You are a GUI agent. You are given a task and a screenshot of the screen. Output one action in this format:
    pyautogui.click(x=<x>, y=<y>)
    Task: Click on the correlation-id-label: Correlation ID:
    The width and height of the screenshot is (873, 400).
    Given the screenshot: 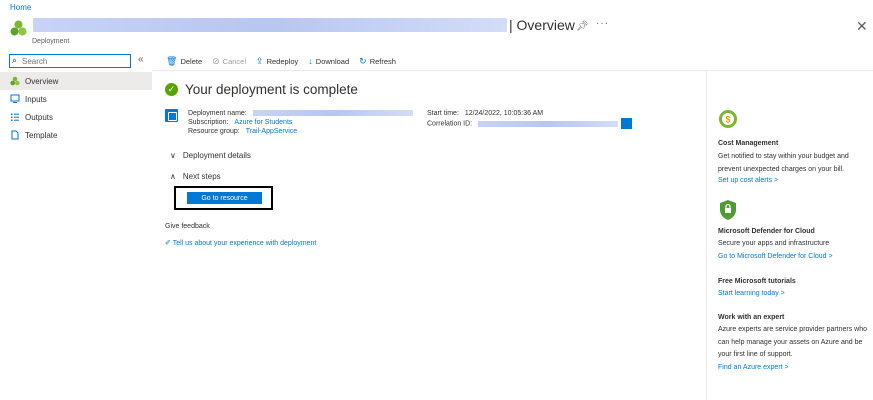 What is the action you would take?
    pyautogui.click(x=450, y=124)
    